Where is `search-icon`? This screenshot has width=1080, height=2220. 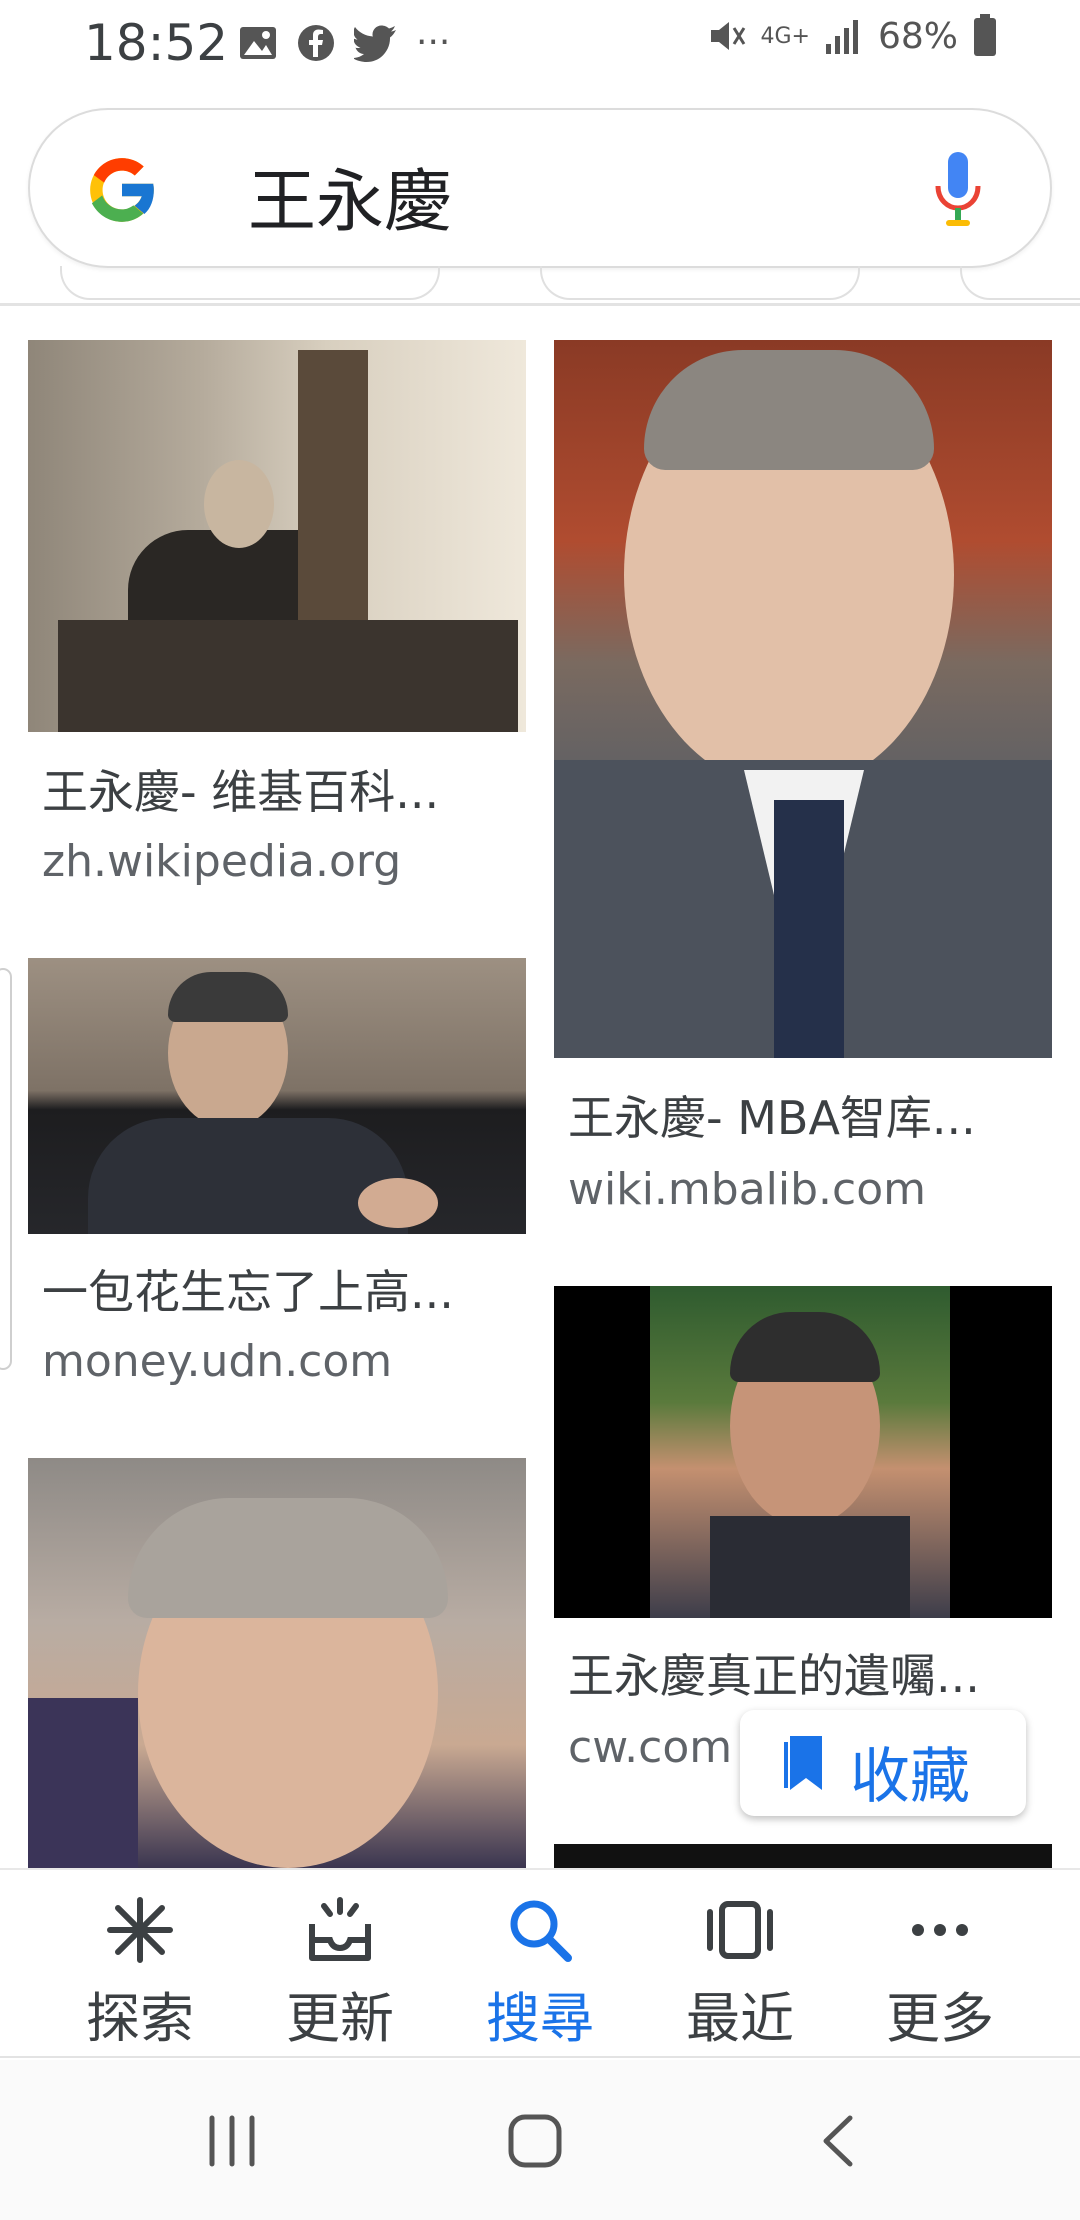 search-icon is located at coordinates (541, 1931).